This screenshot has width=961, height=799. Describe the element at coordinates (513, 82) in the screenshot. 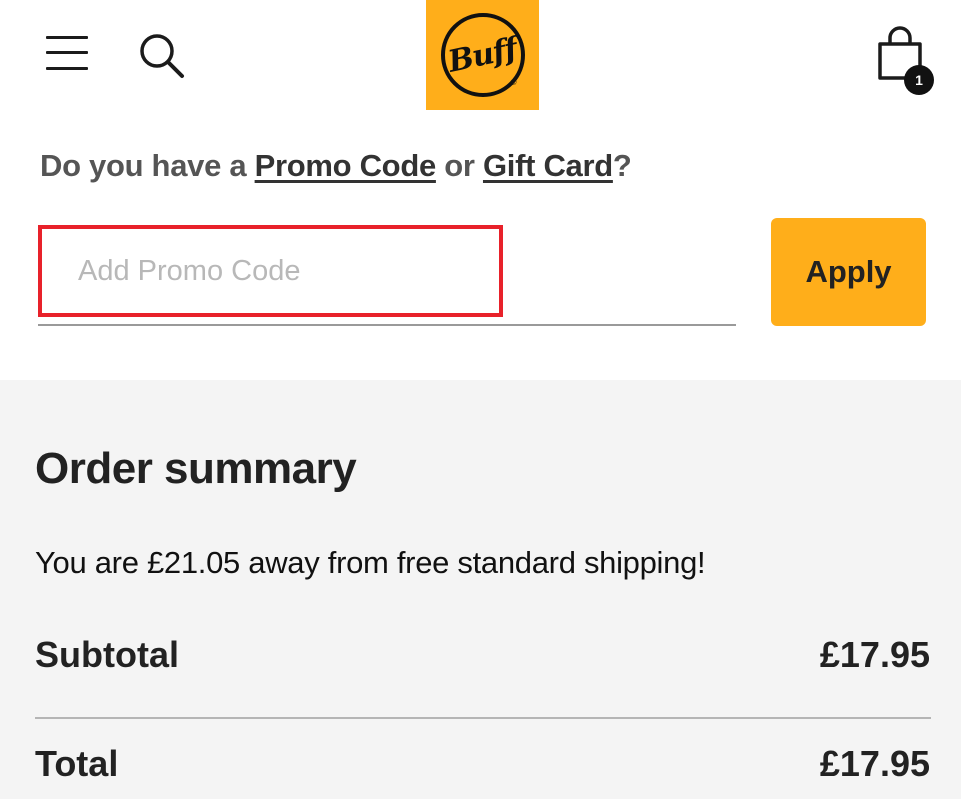

I see `logo-registered-mark: ®` at that location.